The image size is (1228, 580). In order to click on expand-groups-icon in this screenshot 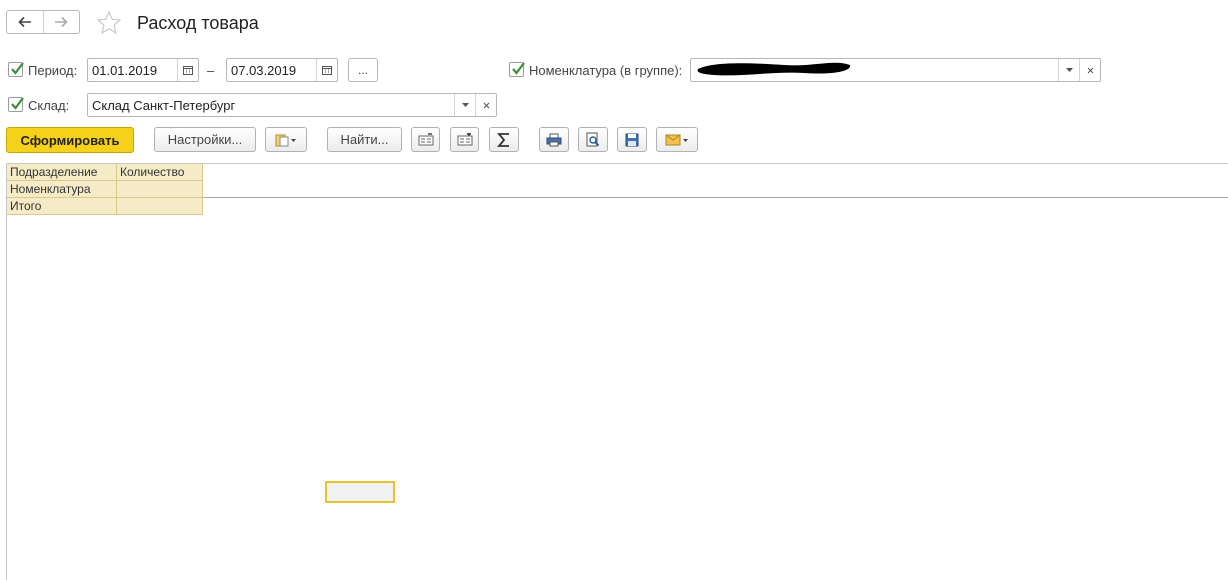, I will do `click(464, 138)`.